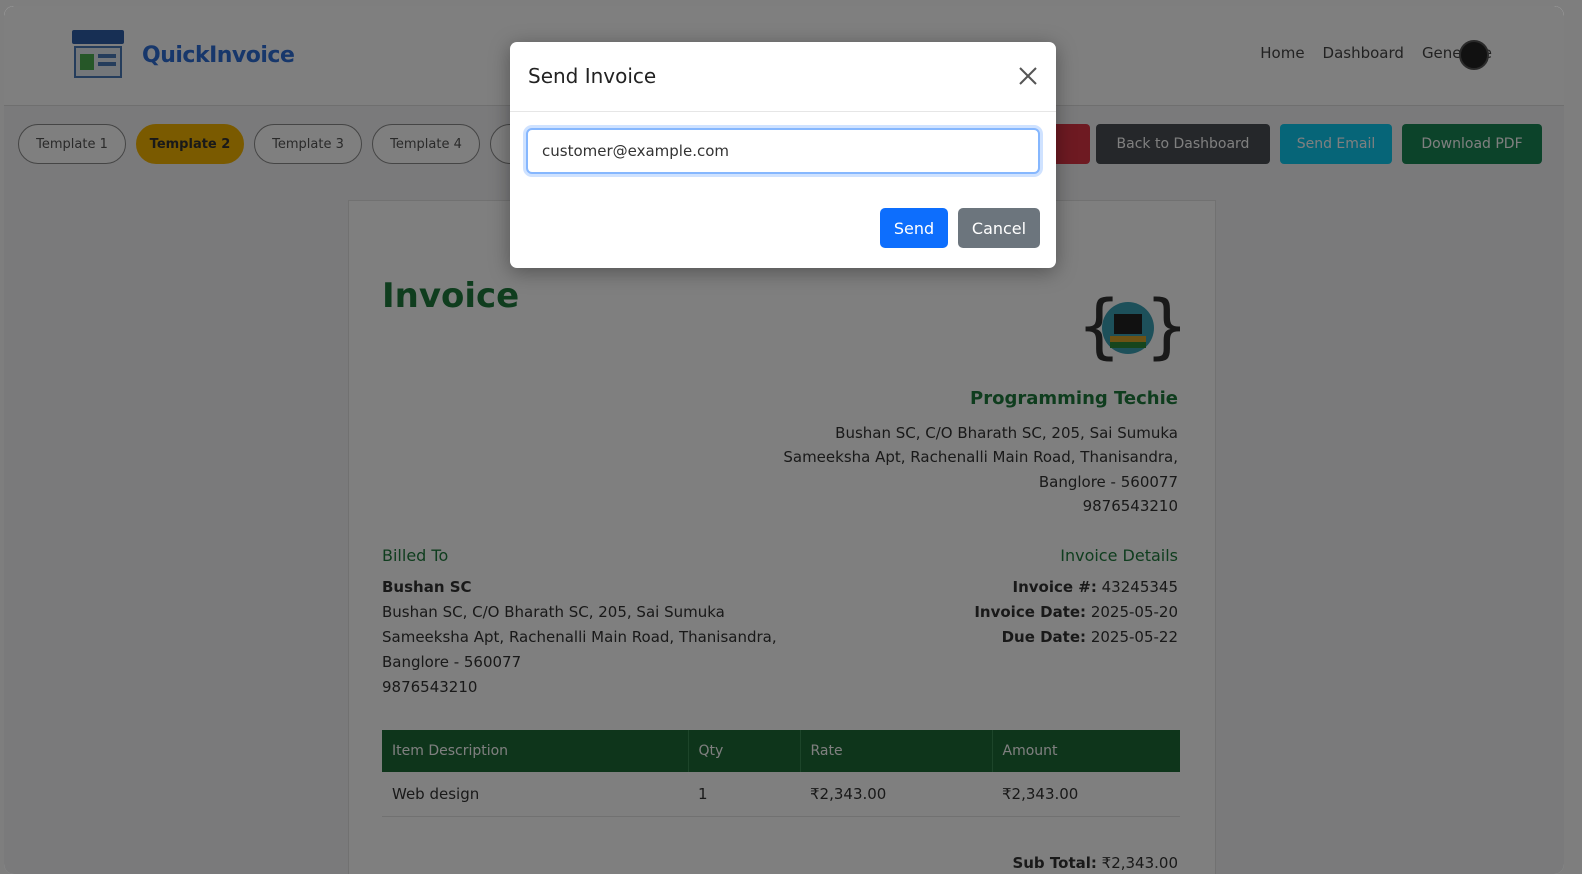 This screenshot has width=1582, height=874. Describe the element at coordinates (592, 76) in the screenshot. I see `modal-title: Send Invoice` at that location.